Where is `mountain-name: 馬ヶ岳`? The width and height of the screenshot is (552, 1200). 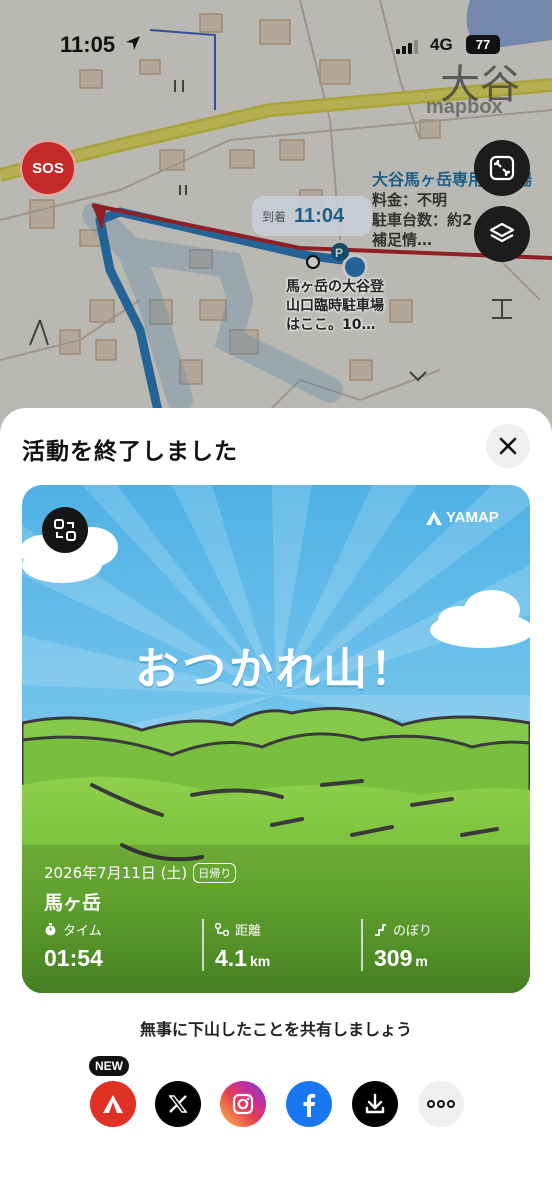
mountain-name: 馬ヶ岳 is located at coordinates (73, 903).